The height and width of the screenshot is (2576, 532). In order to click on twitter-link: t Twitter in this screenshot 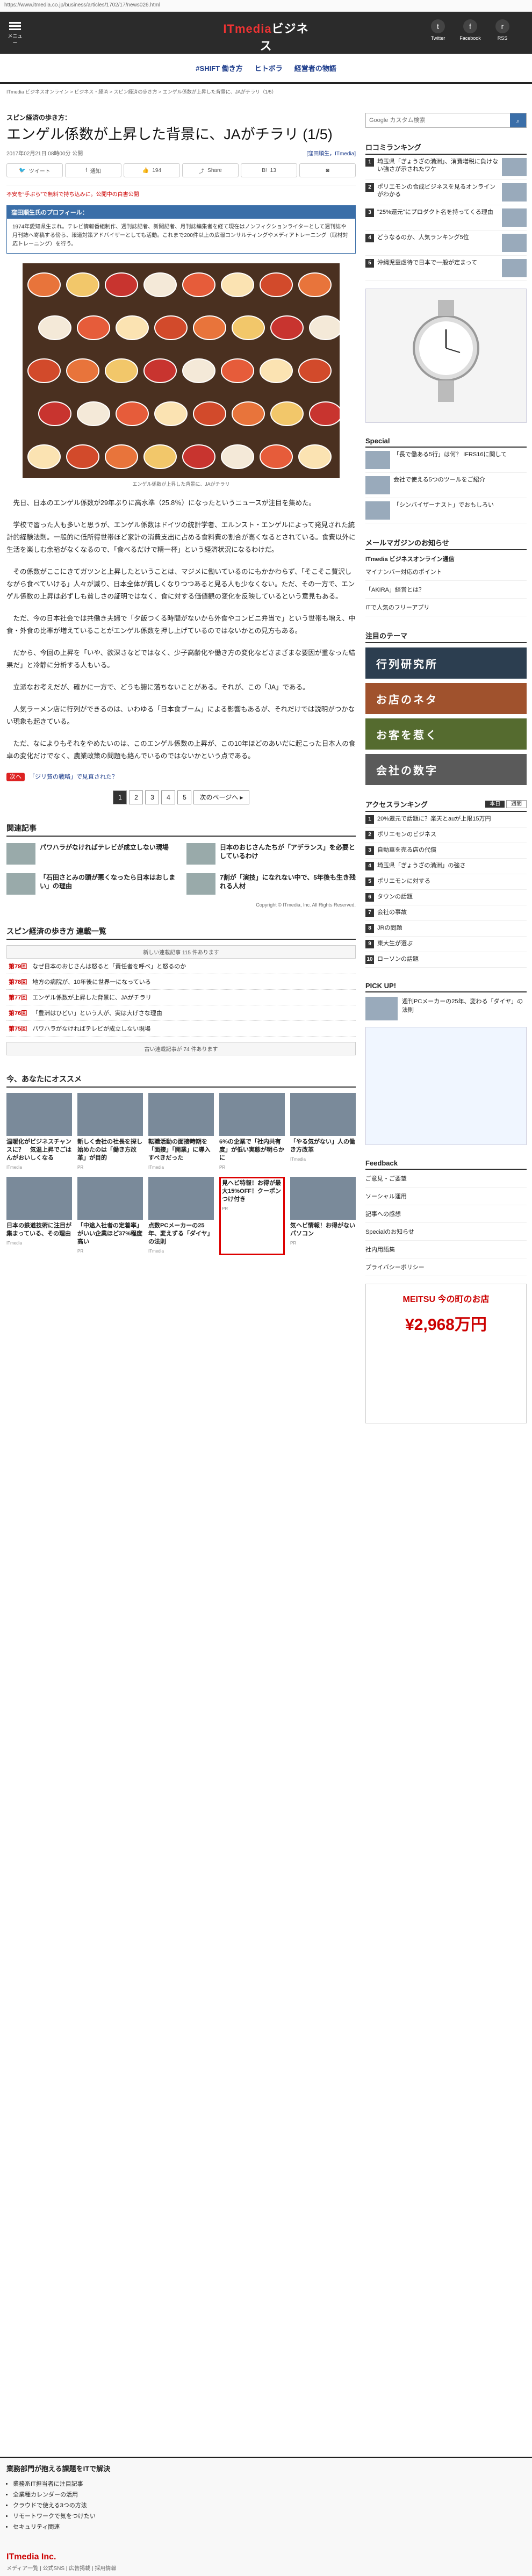, I will do `click(438, 30)`.